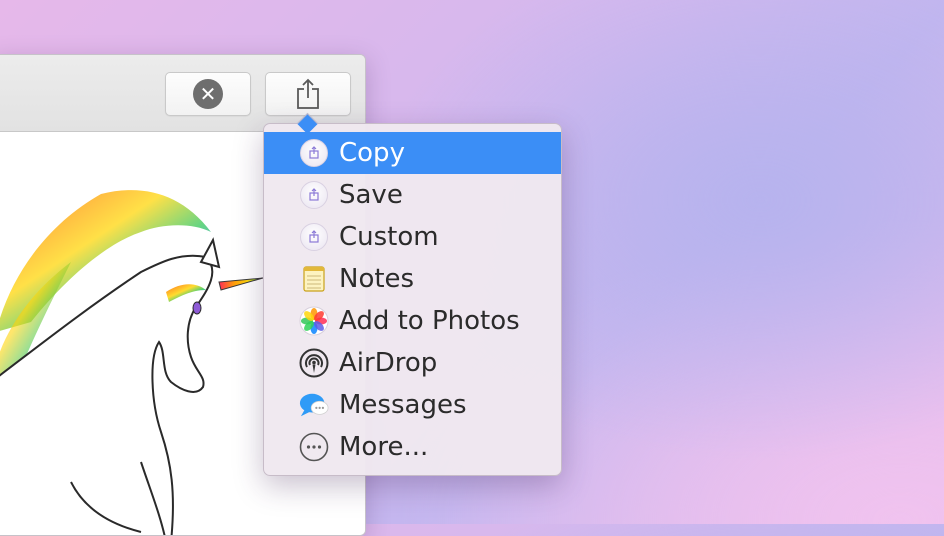 Image resolution: width=944 pixels, height=536 pixels. Describe the element at coordinates (412, 195) in the screenshot. I see `menu-item-save: Save` at that location.